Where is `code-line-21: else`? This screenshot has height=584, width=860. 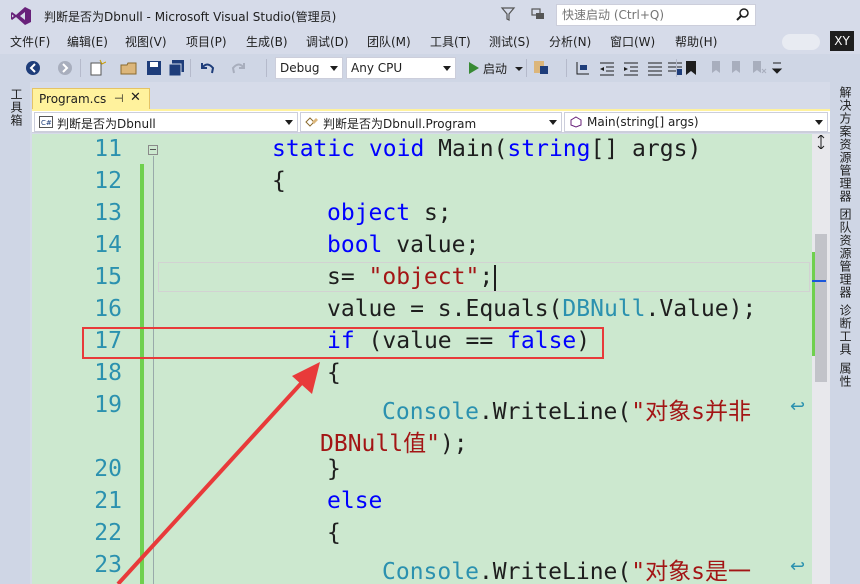 code-line-21: else is located at coordinates (355, 501).